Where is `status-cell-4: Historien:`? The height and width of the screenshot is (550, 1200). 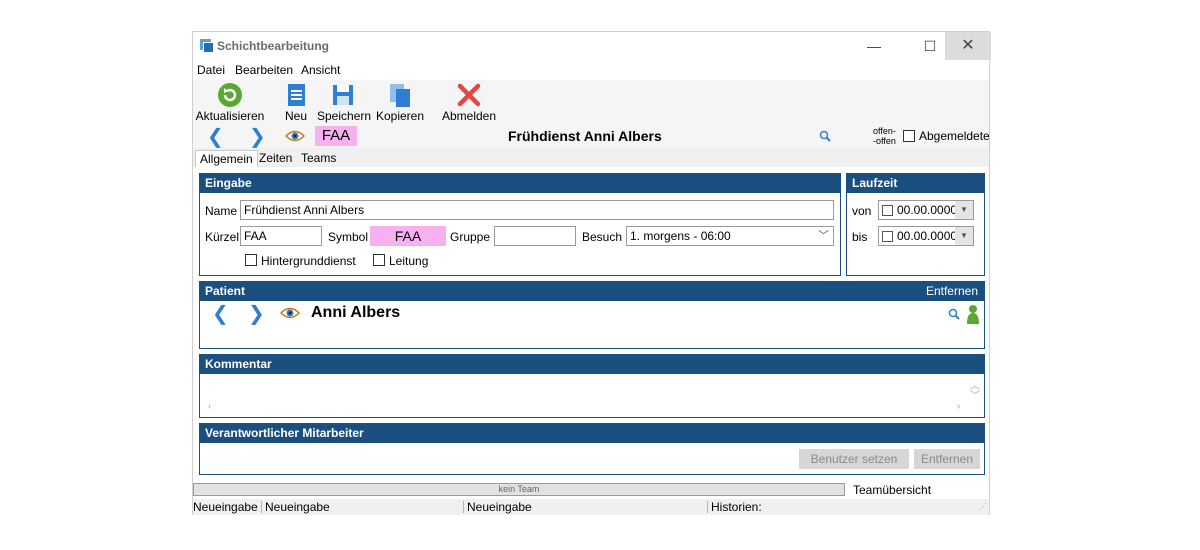 status-cell-4: Historien: is located at coordinates (736, 507).